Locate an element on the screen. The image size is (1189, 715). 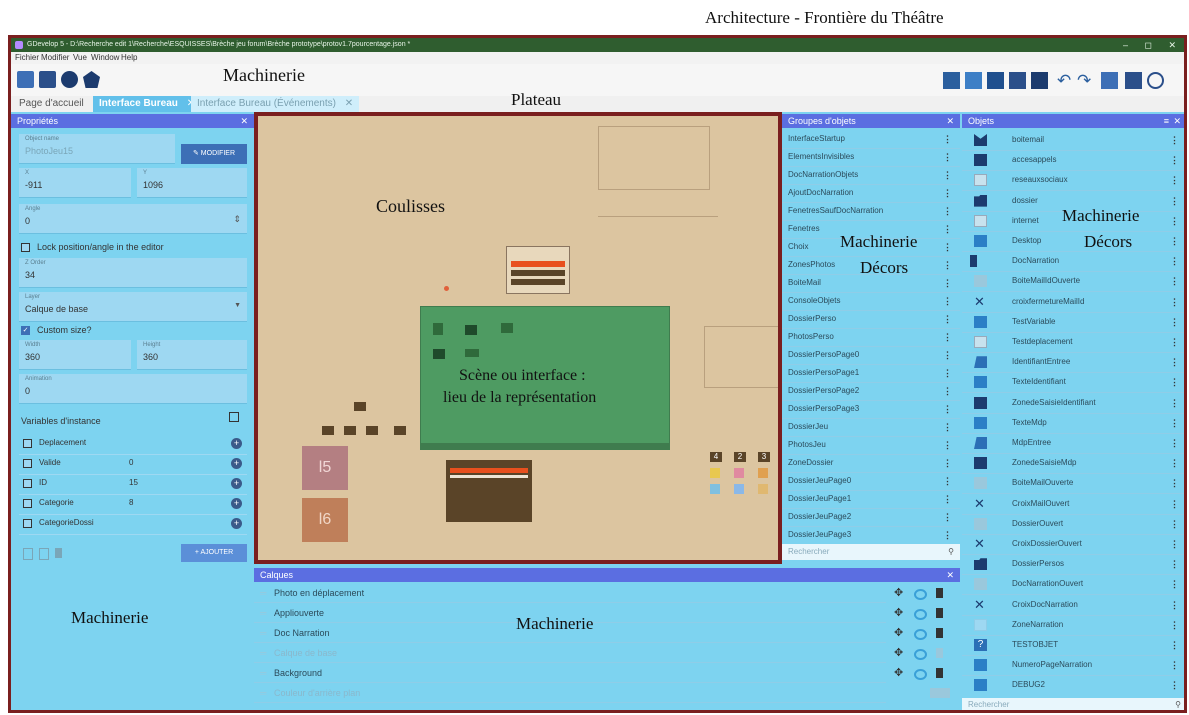
group-list-item: DossierJeuPage2 ⋮ is located at coordinates (871, 517).